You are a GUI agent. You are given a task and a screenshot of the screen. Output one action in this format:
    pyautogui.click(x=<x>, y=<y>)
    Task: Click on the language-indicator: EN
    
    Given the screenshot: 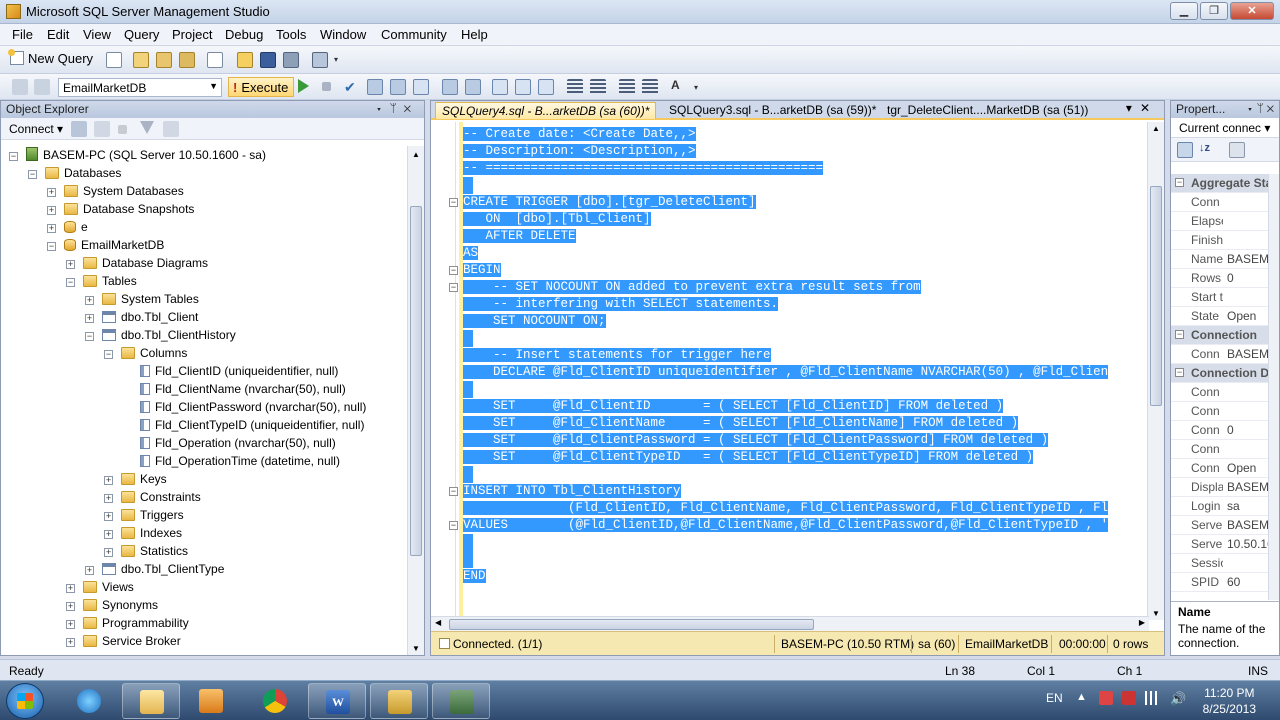 What is the action you would take?
    pyautogui.click(x=1054, y=698)
    